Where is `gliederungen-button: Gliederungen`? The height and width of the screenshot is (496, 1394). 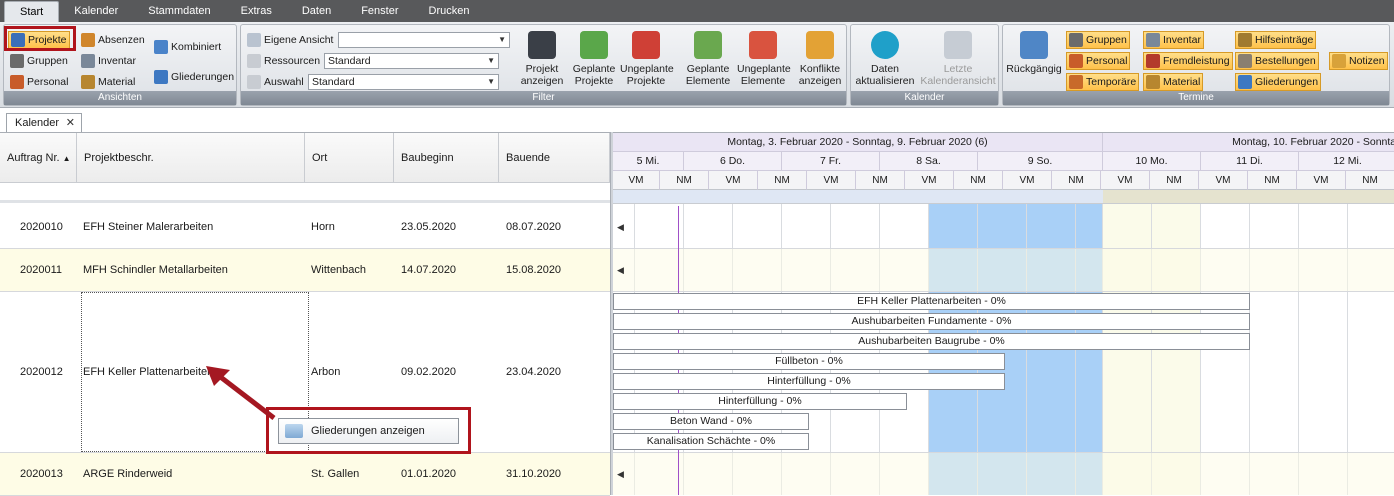
gliederungen-button: Gliederungen is located at coordinates (194, 77).